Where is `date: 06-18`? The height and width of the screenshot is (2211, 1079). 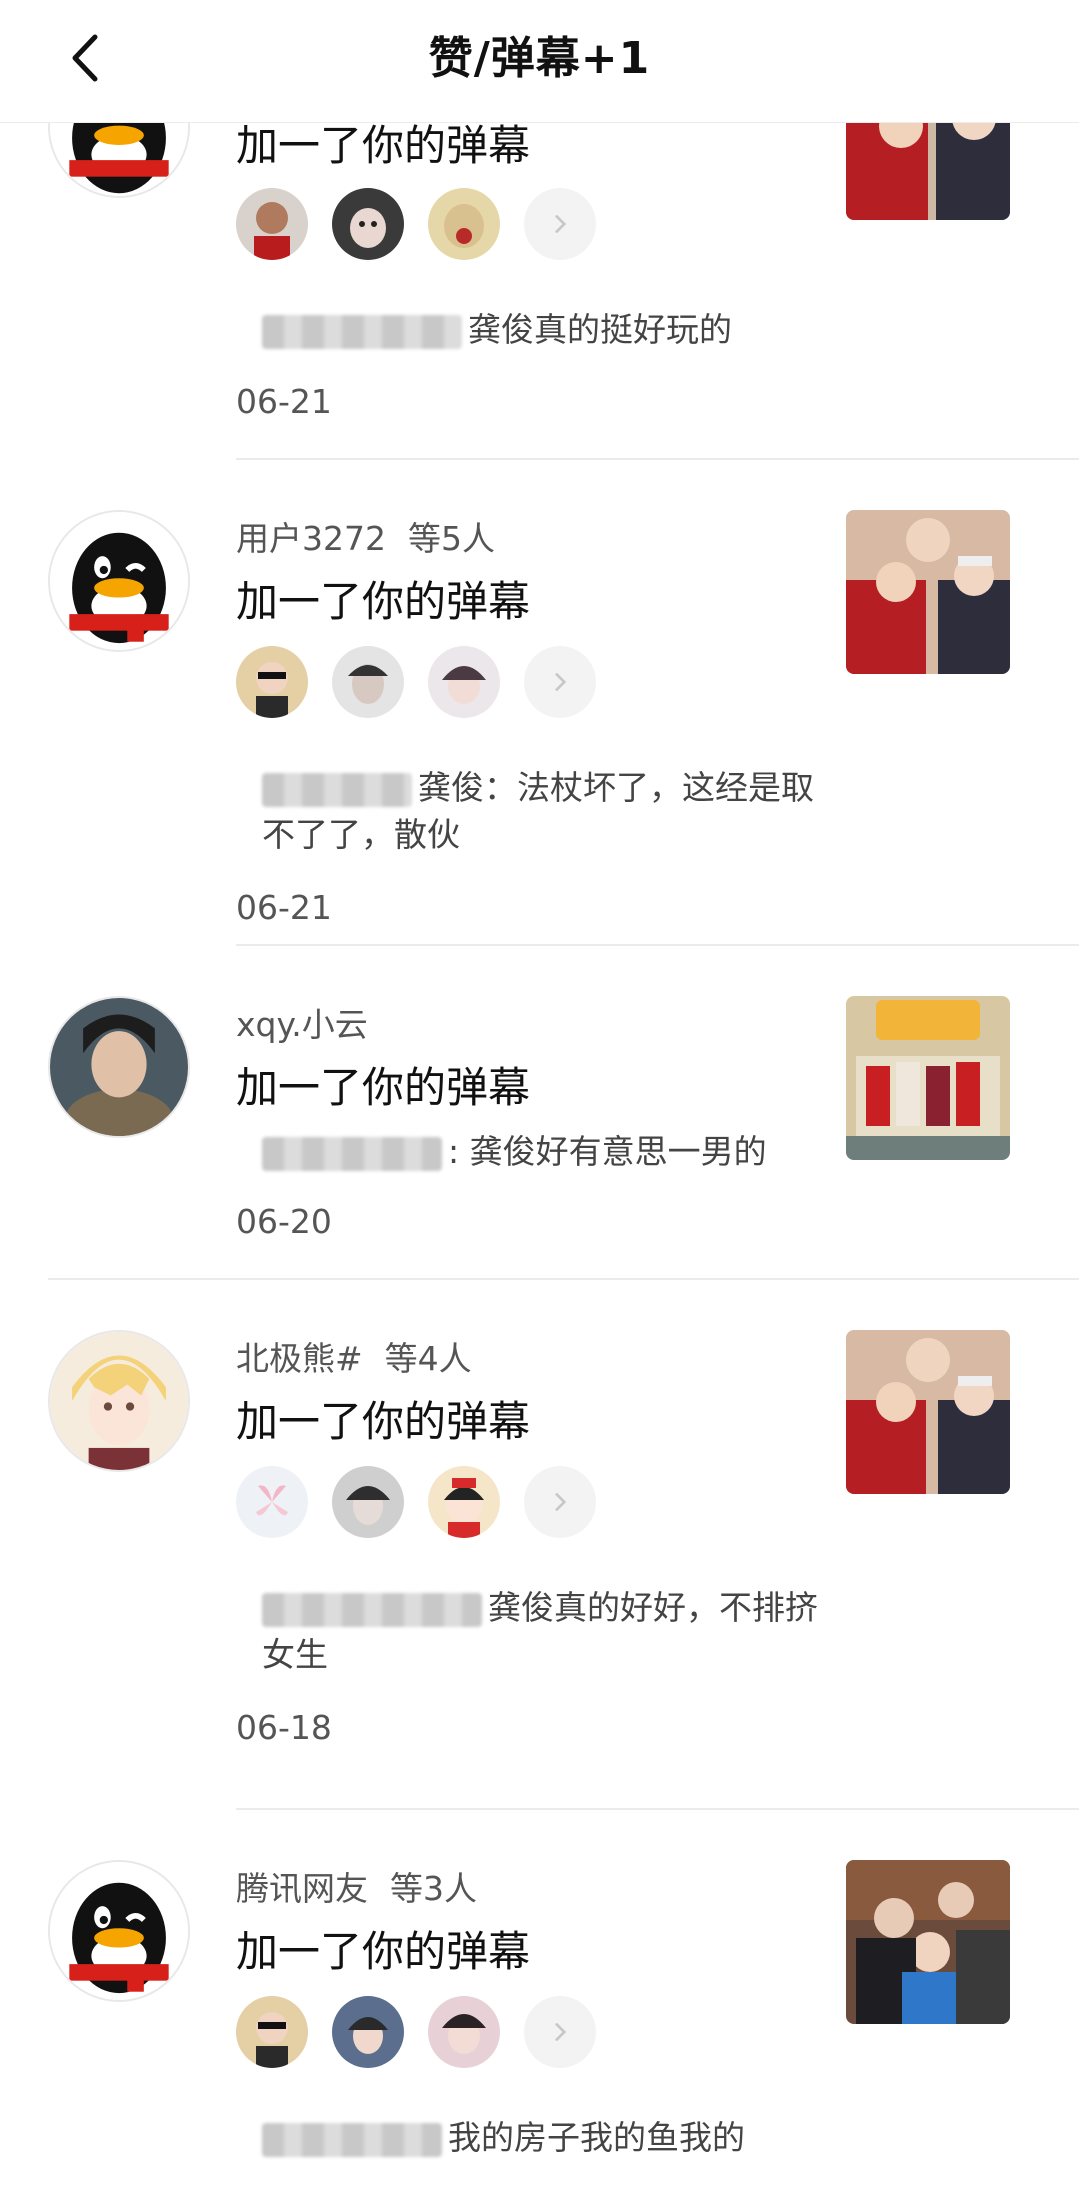 date: 06-18 is located at coordinates (284, 1727).